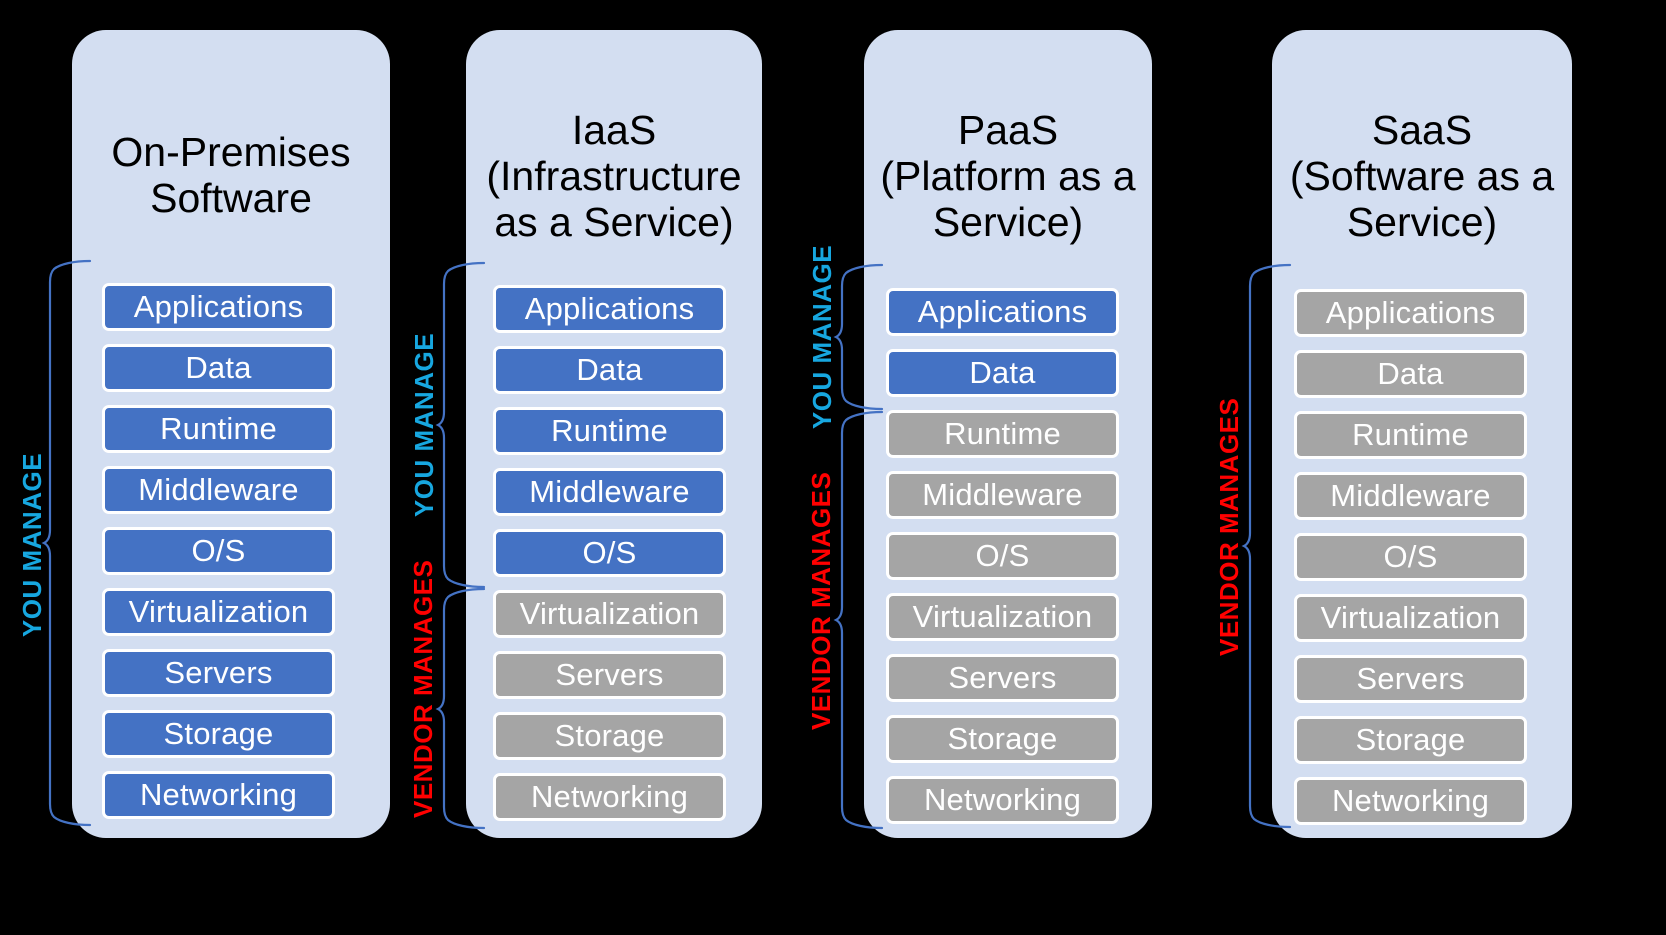 The width and height of the screenshot is (1666, 935). I want to click on vlabel-saas-vendor-manages: VENDOR MANAGES, so click(1229, 526).